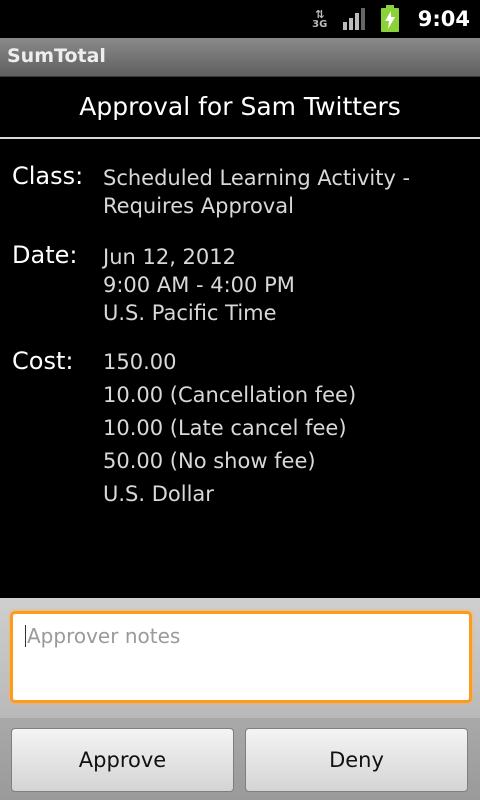 The width and height of the screenshot is (480, 800). I want to click on cost-value-line: 50.00 (No show fee), so click(209, 461).